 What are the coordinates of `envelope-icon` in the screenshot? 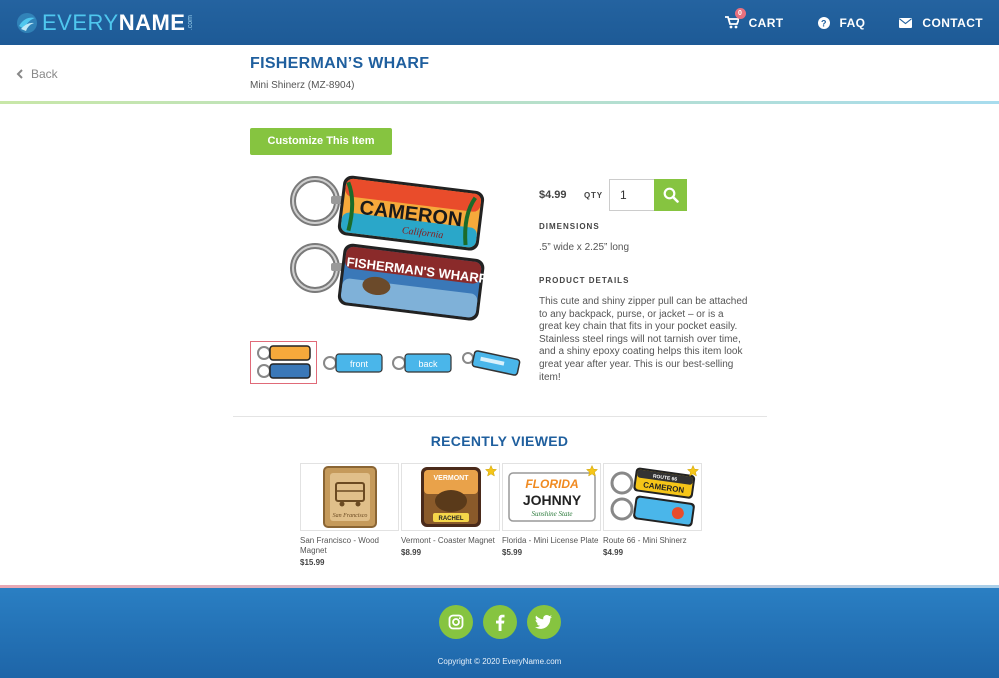 It's located at (906, 22).